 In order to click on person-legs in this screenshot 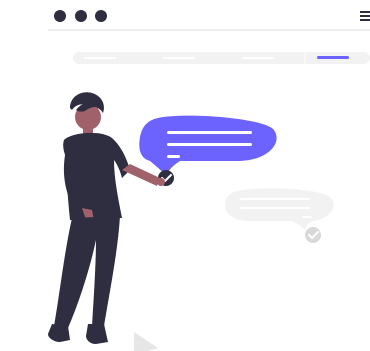, I will do `click(87, 272)`.